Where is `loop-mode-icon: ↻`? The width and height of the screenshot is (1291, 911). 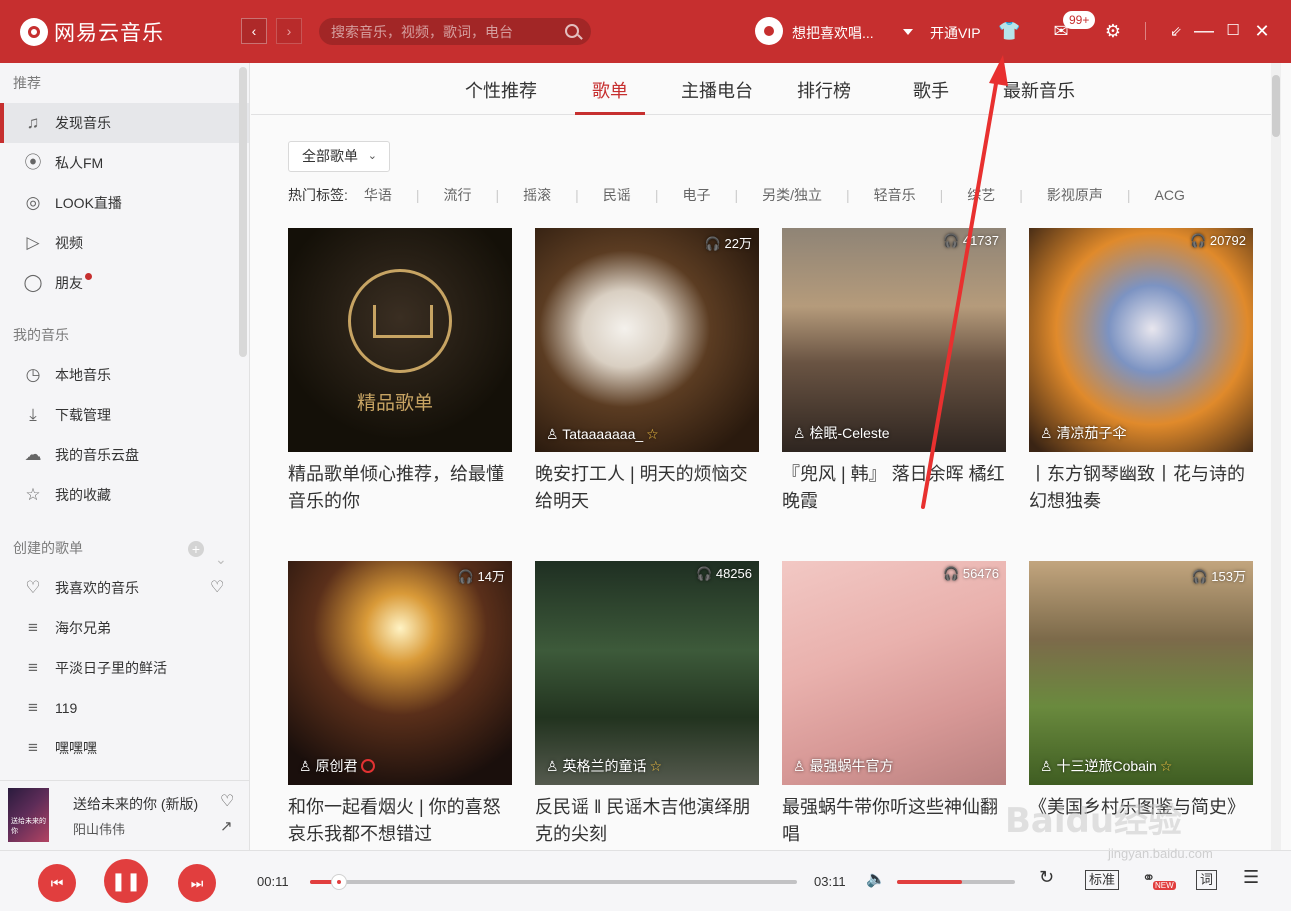
loop-mode-icon: ↻ is located at coordinates (1046, 877).